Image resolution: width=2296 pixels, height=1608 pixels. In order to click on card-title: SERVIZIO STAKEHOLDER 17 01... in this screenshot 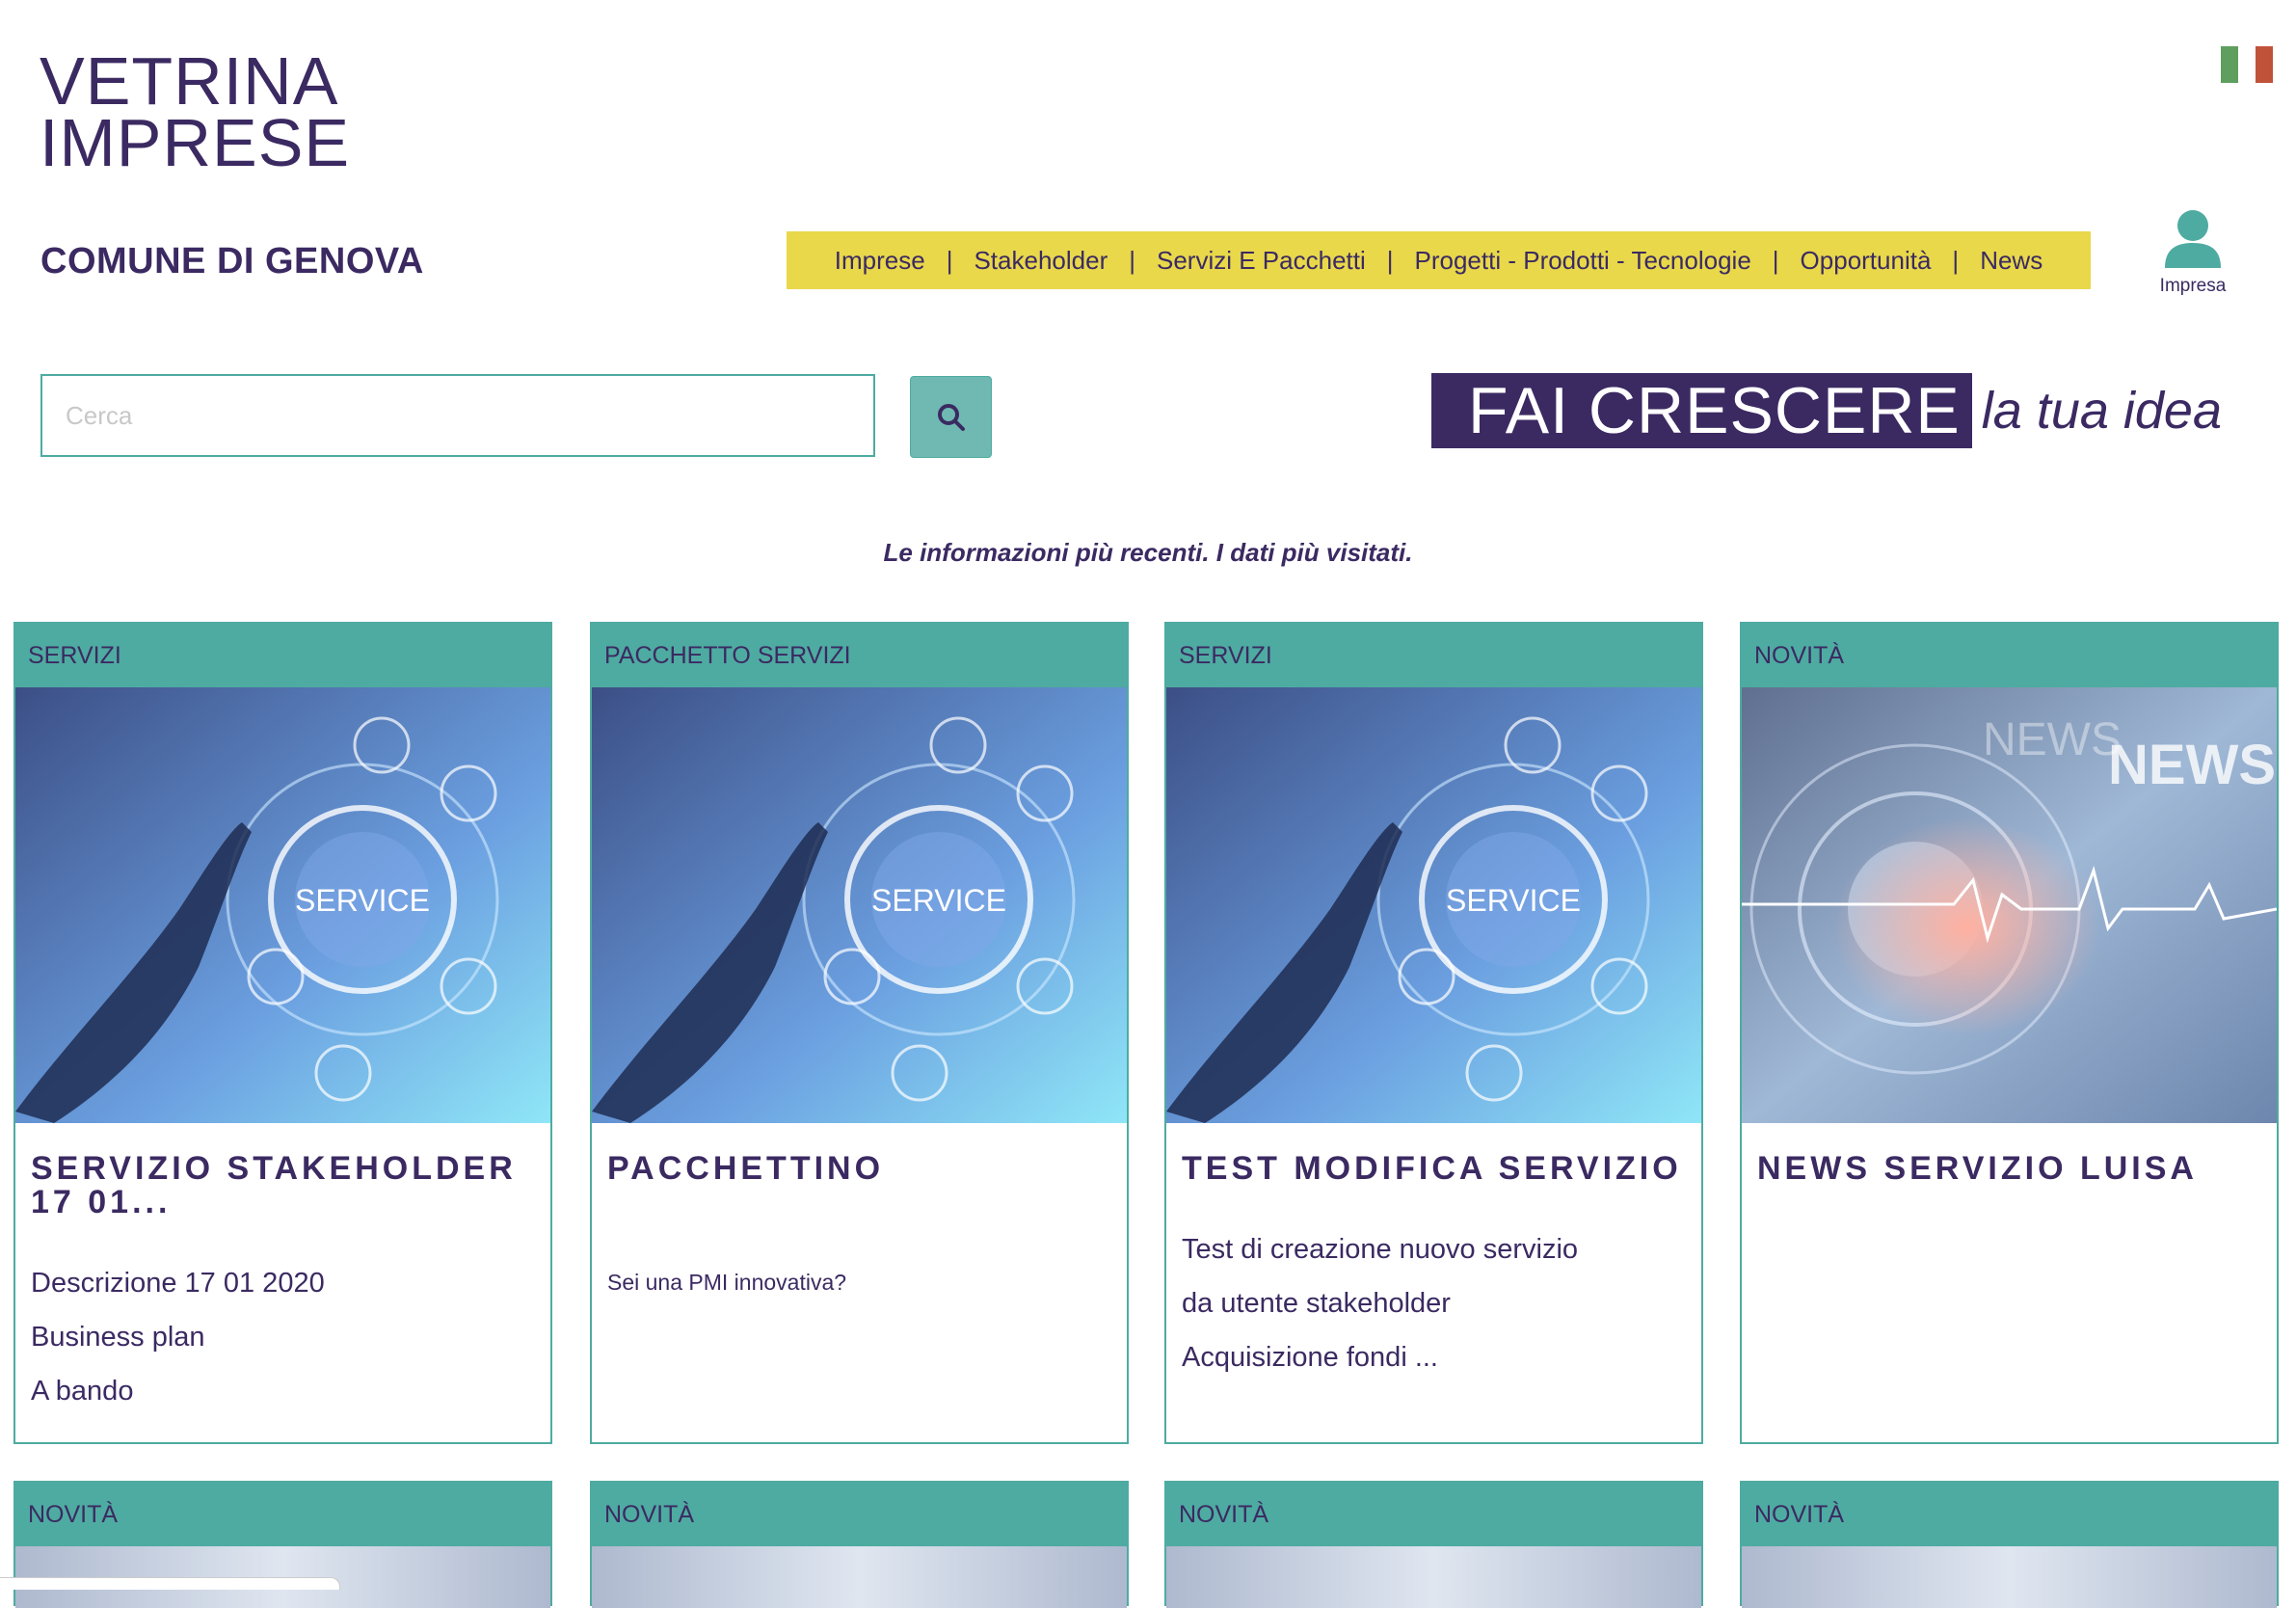, I will do `click(283, 1185)`.